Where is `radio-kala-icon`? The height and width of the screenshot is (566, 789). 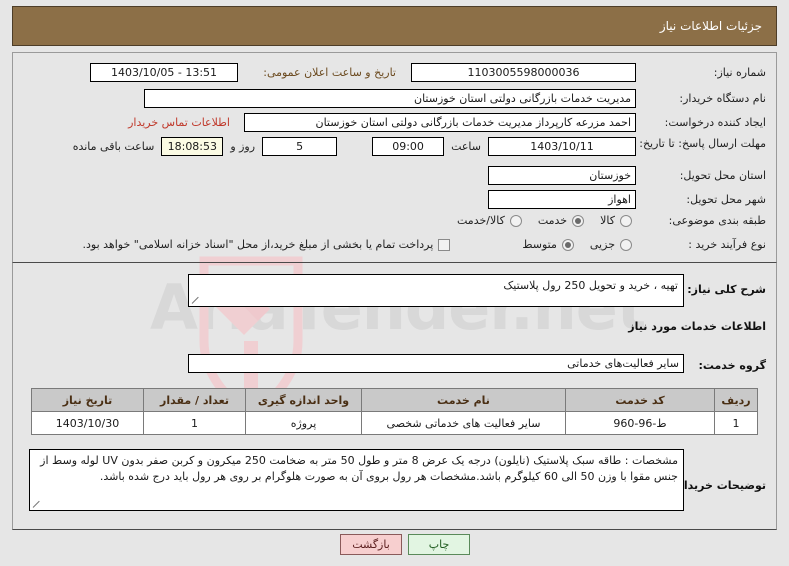
radio-kala-icon is located at coordinates (626, 220).